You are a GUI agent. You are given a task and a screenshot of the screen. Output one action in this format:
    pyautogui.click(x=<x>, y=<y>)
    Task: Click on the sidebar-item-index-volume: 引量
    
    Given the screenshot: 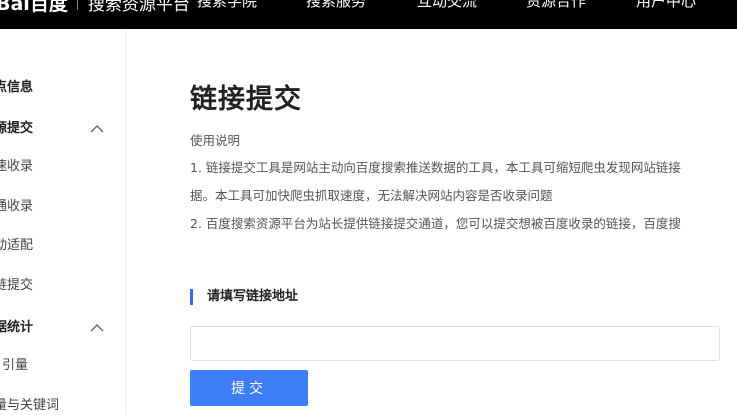 What is the action you would take?
    pyautogui.click(x=62, y=366)
    